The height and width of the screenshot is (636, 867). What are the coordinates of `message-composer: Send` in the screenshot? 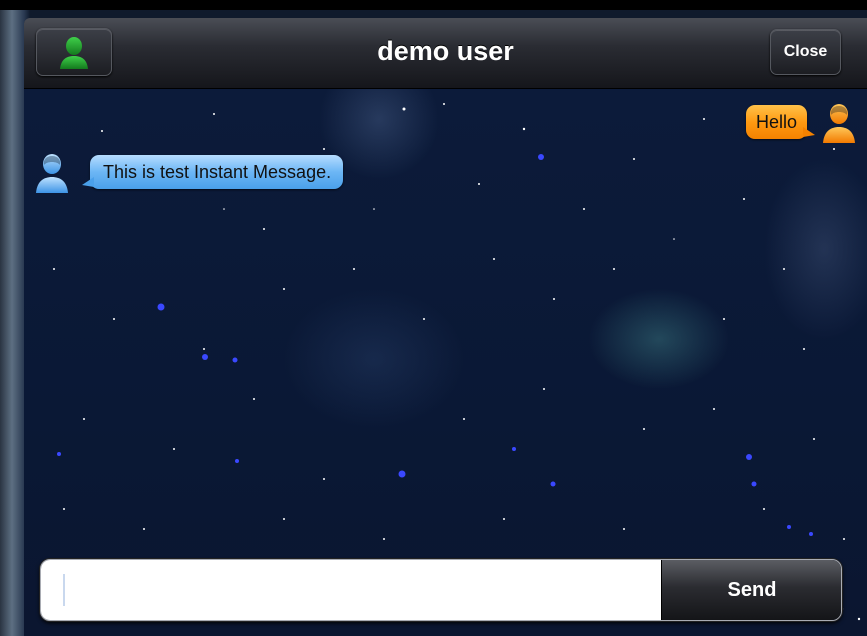 It's located at (441, 590).